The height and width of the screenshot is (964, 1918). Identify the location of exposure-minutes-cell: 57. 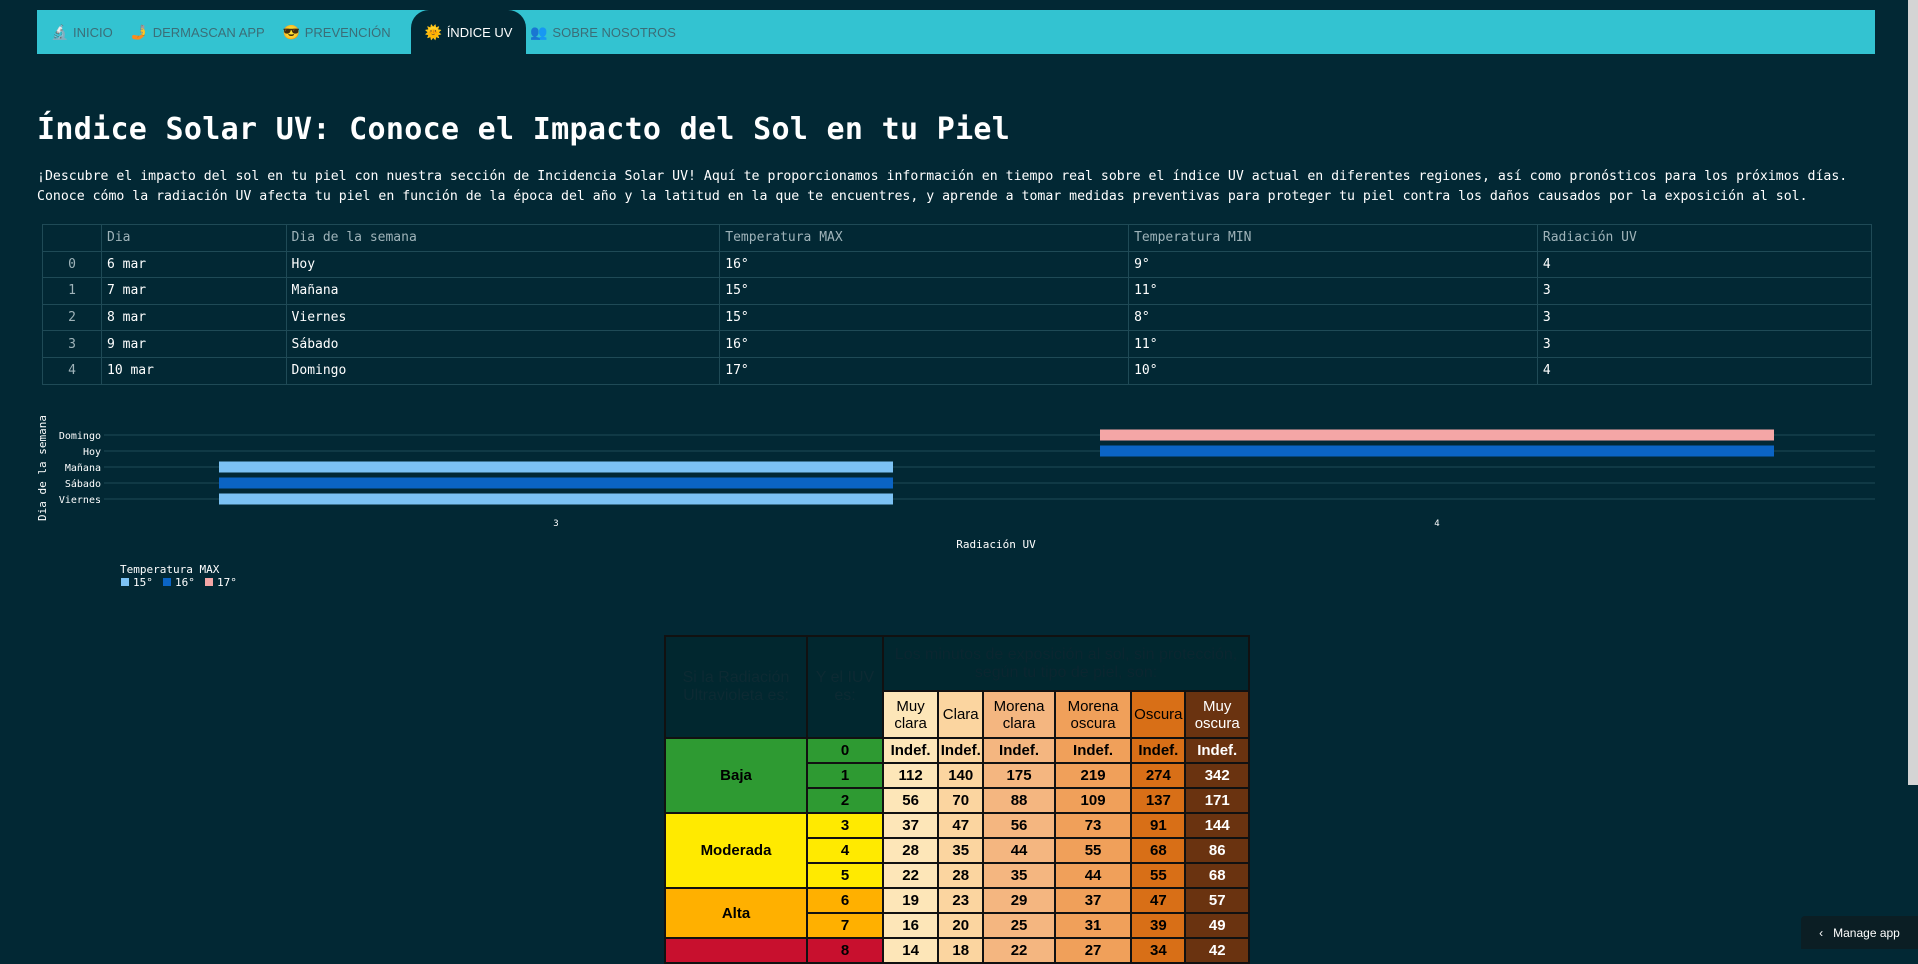
(1217, 900).